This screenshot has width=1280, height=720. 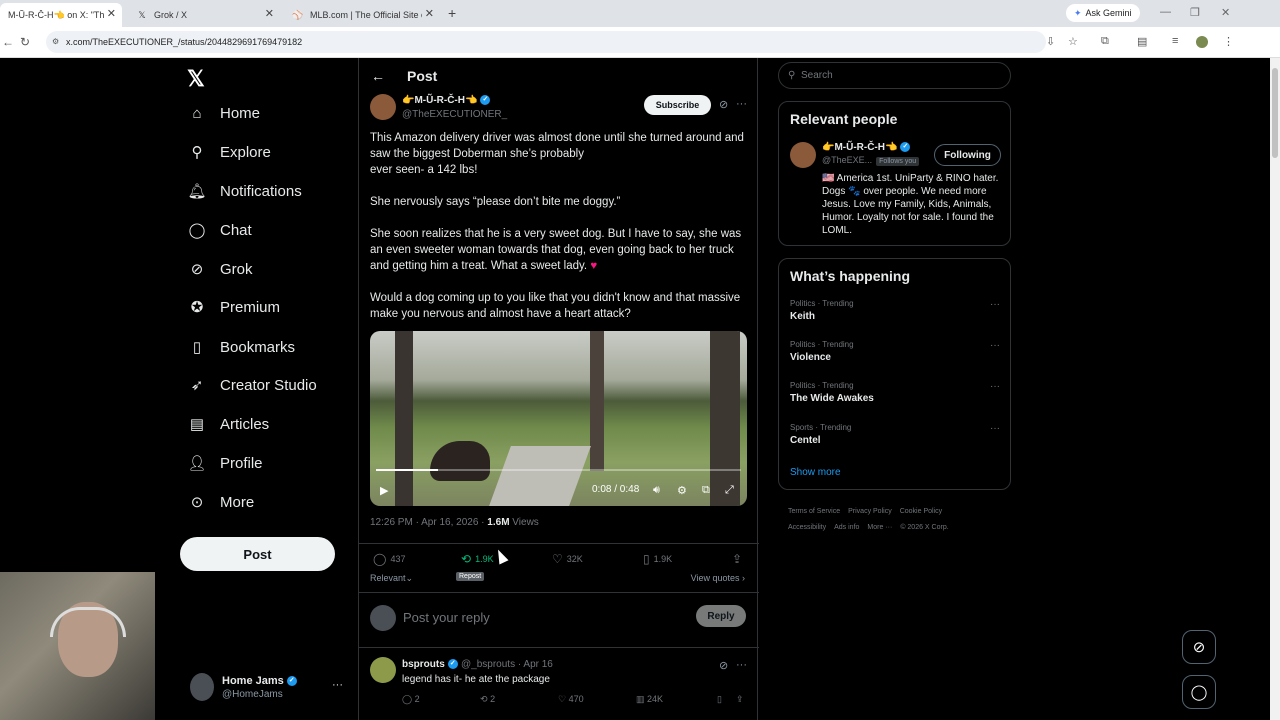 I want to click on page-scrollbar, so click(x=1275, y=389).